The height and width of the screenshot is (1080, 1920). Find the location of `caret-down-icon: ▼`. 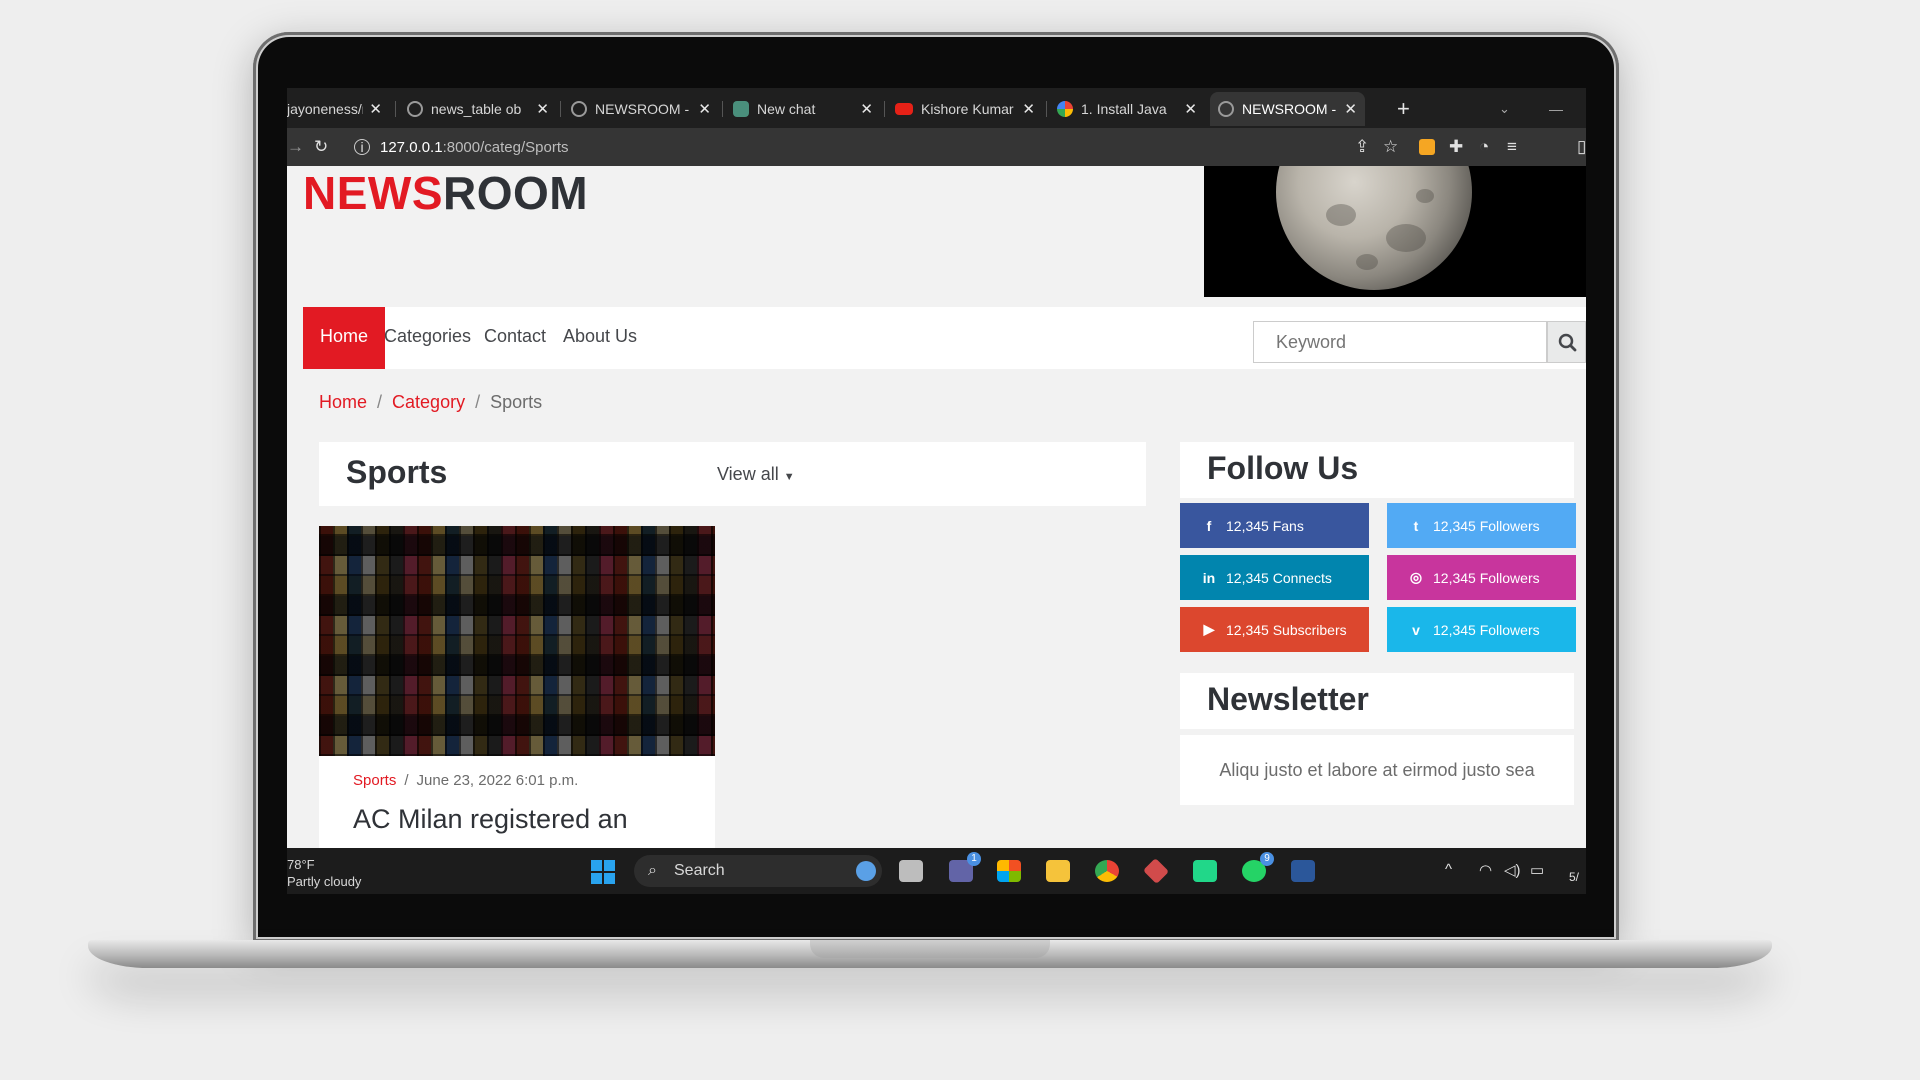

caret-down-icon: ▼ is located at coordinates (789, 477).